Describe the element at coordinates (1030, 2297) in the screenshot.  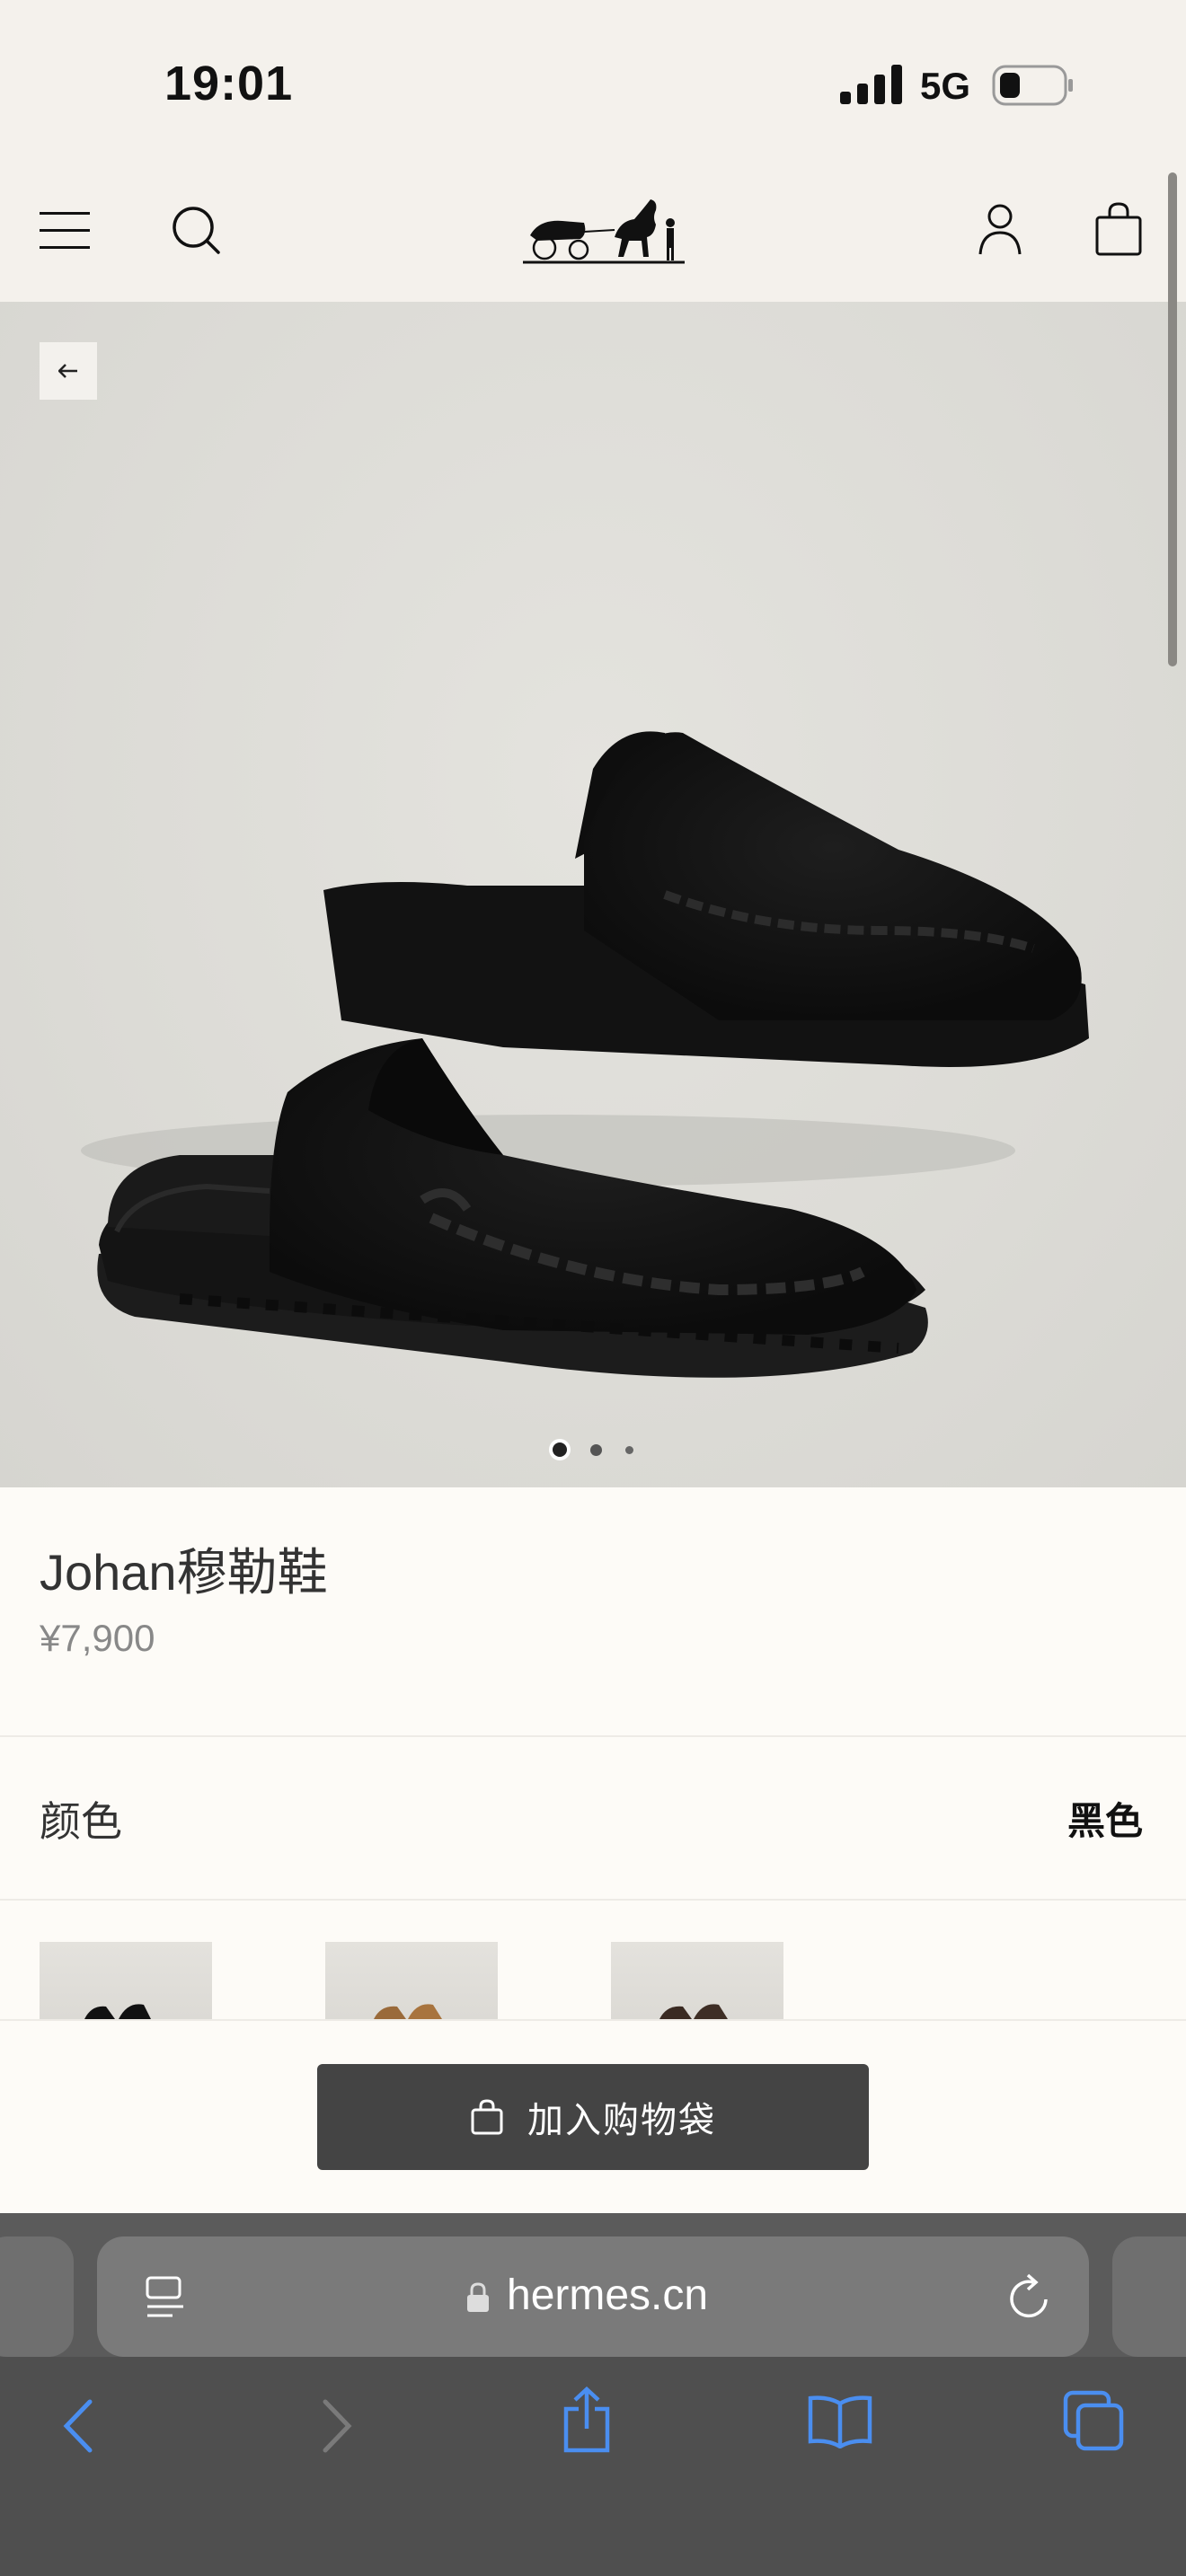
I see `reload-icon` at that location.